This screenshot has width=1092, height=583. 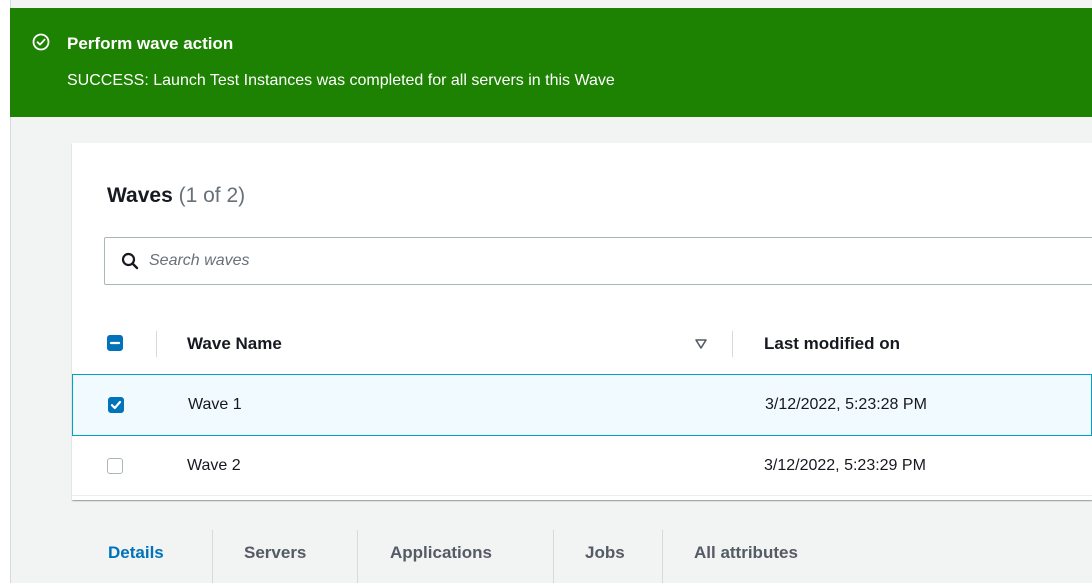 What do you see at coordinates (150, 43) in the screenshot?
I see `banner-title: Perform wave action` at bounding box center [150, 43].